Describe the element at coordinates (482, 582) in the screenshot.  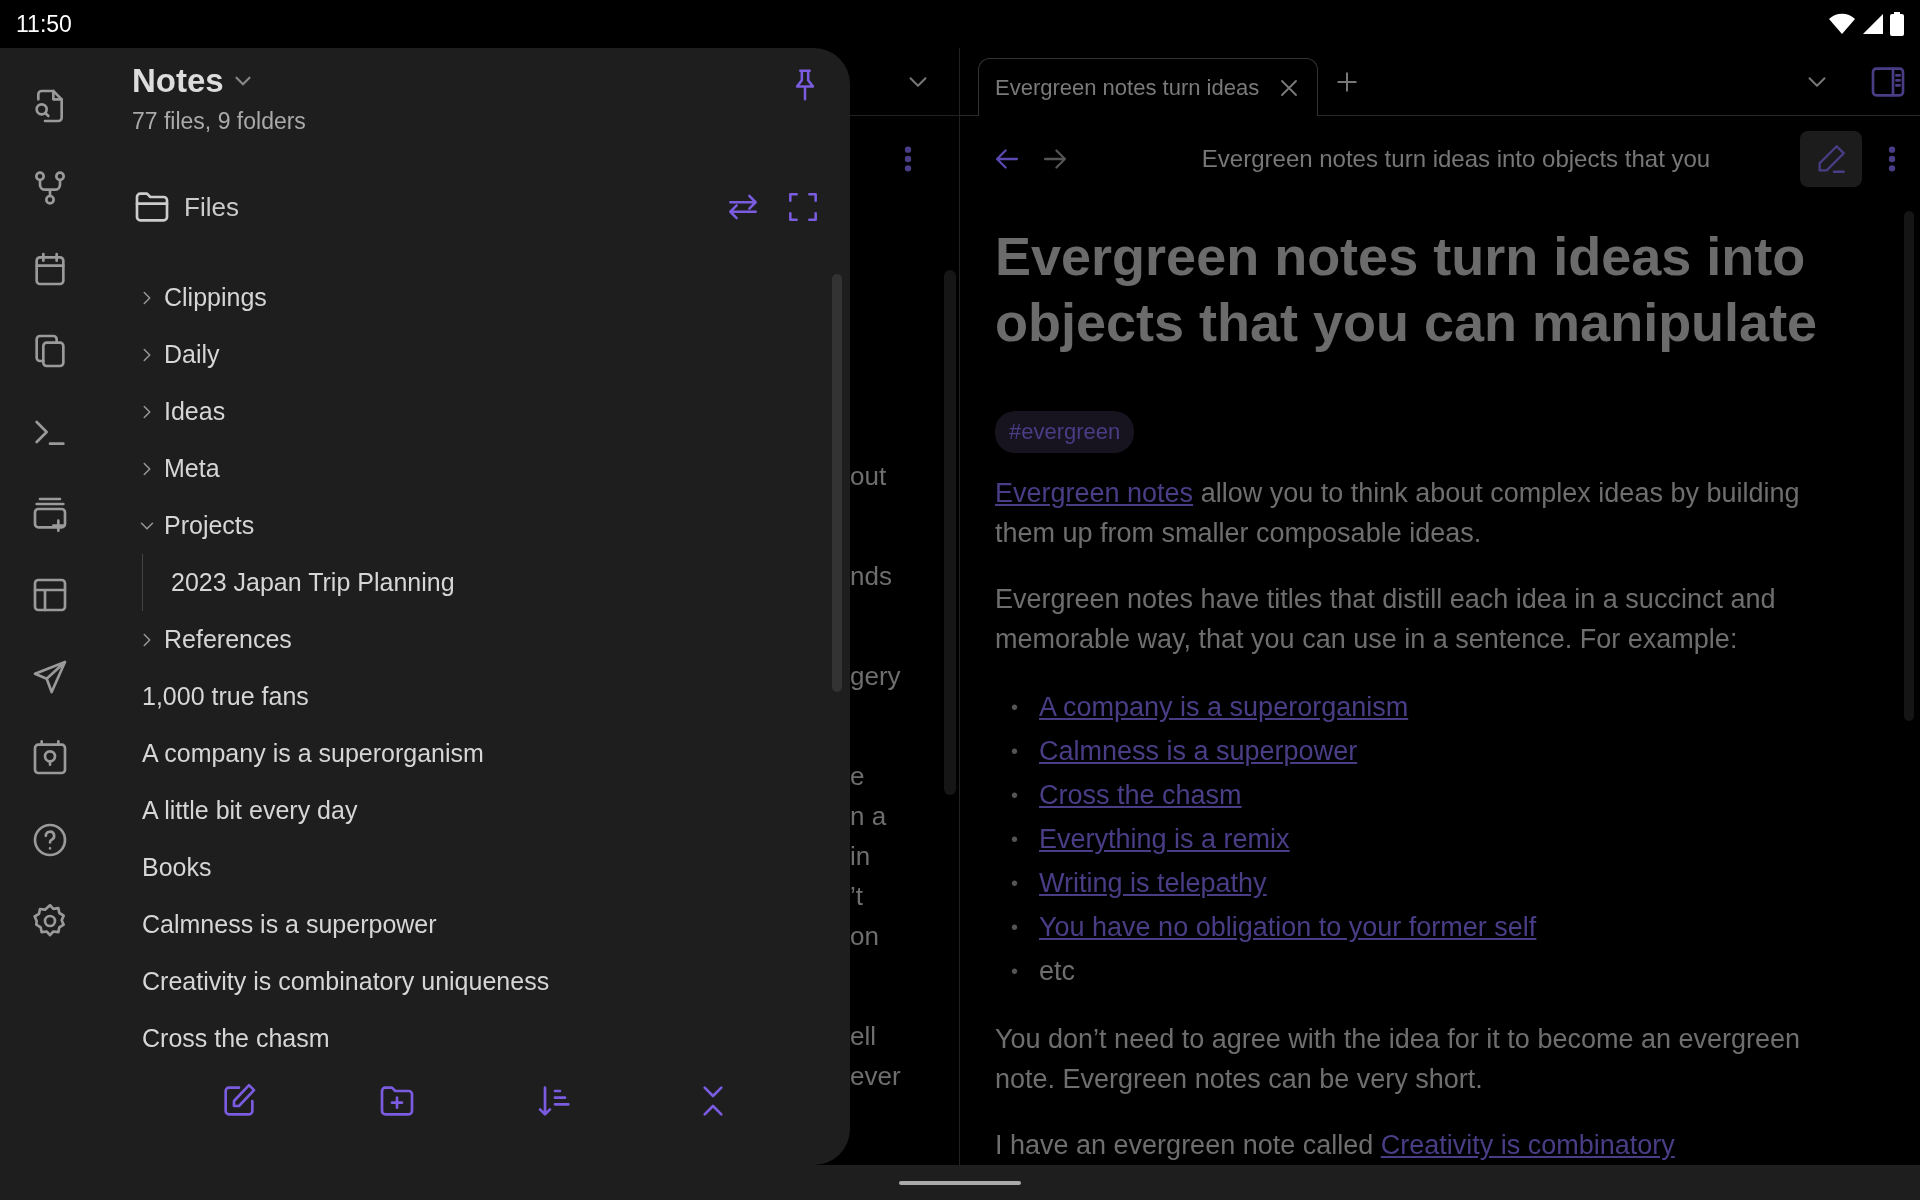
I see `file-item: 2023 Japan Trip Planning` at that location.